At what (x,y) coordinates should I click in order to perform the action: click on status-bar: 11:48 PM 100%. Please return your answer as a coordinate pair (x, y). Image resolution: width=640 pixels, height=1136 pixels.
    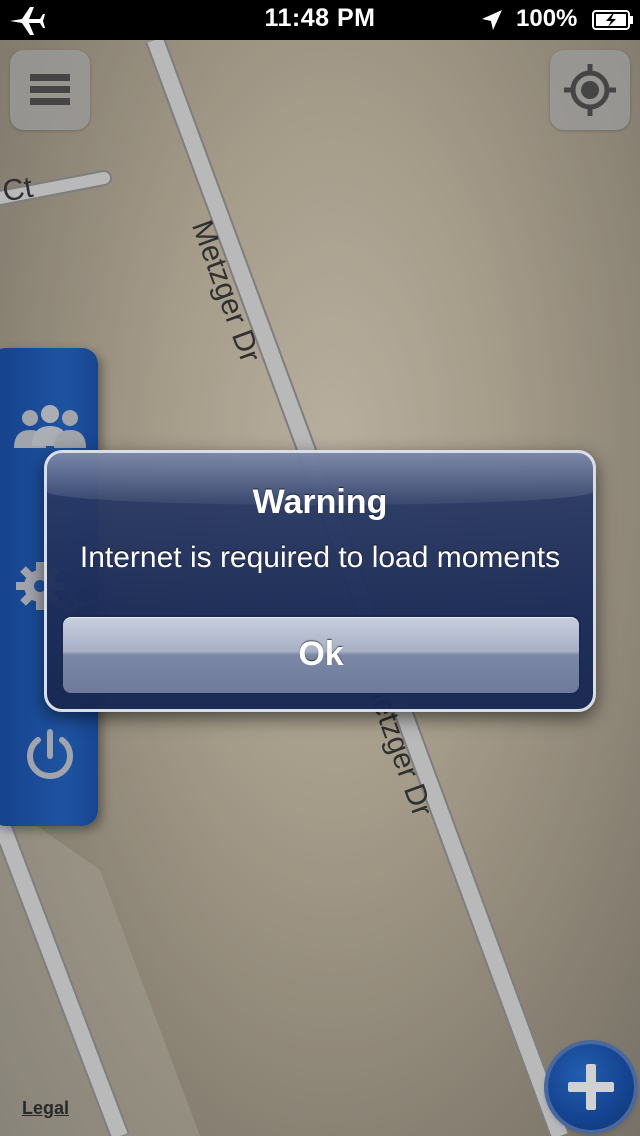
    Looking at the image, I should click on (320, 20).